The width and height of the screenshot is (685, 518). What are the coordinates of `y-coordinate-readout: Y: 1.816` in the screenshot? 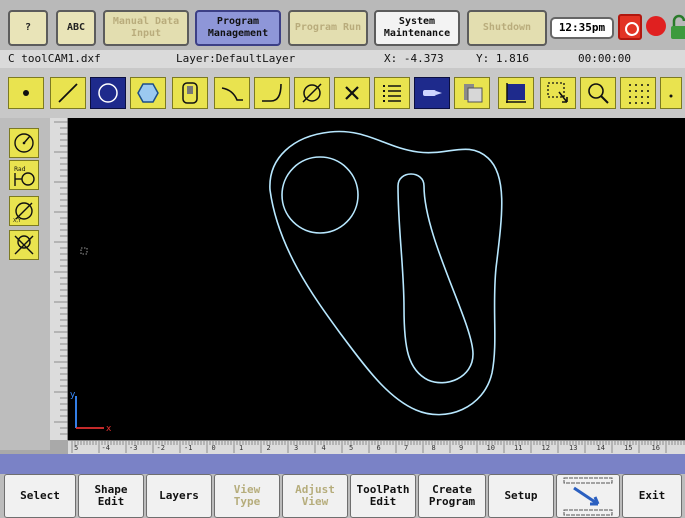 It's located at (502, 58).